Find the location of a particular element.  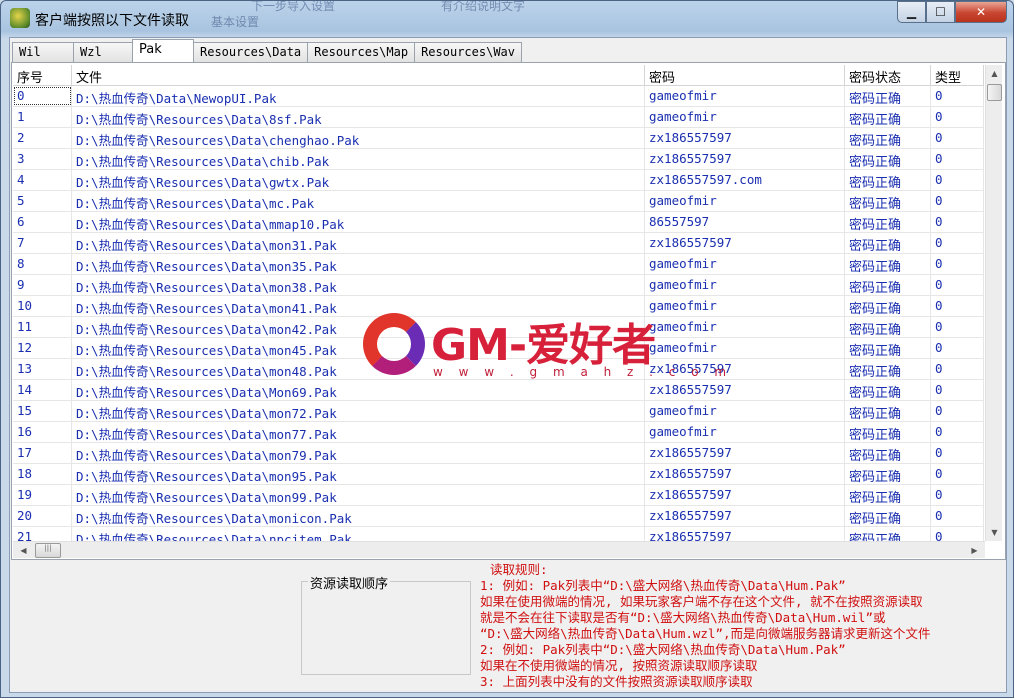

tab-resources-map: Resources\Map is located at coordinates (361, 52).